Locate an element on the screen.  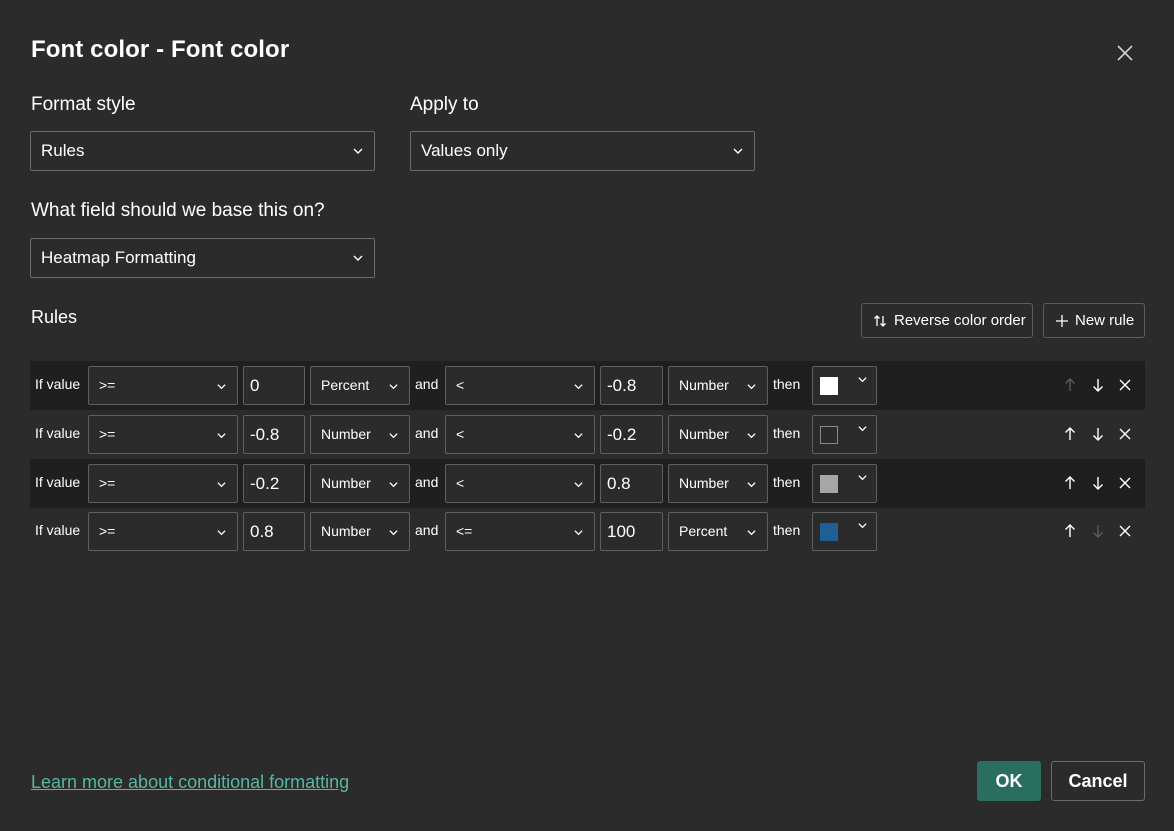
value1-input: -0.8 is located at coordinates (274, 434).